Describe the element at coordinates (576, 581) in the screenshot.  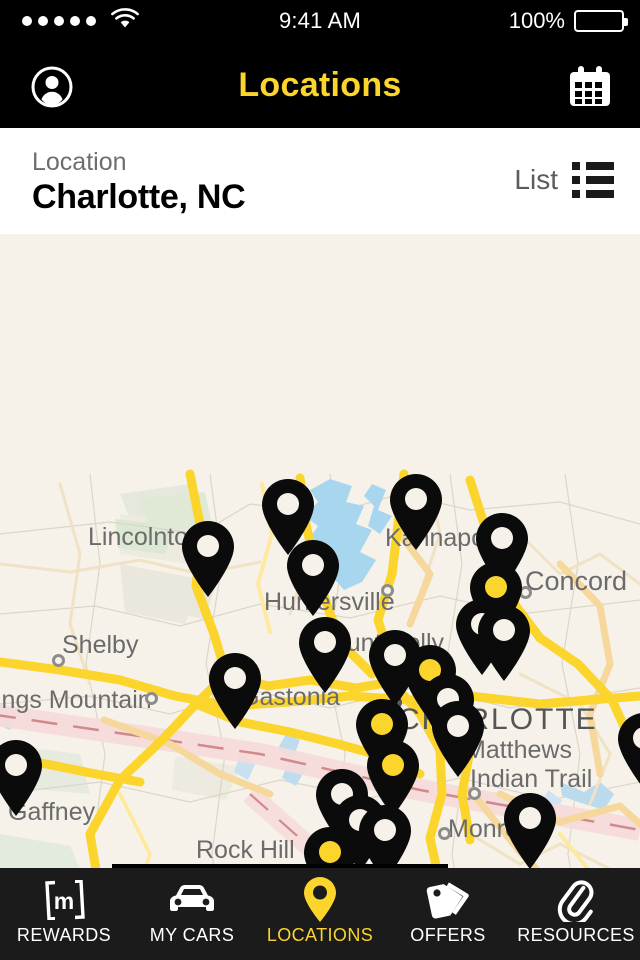
I see `map-label: Concord` at that location.